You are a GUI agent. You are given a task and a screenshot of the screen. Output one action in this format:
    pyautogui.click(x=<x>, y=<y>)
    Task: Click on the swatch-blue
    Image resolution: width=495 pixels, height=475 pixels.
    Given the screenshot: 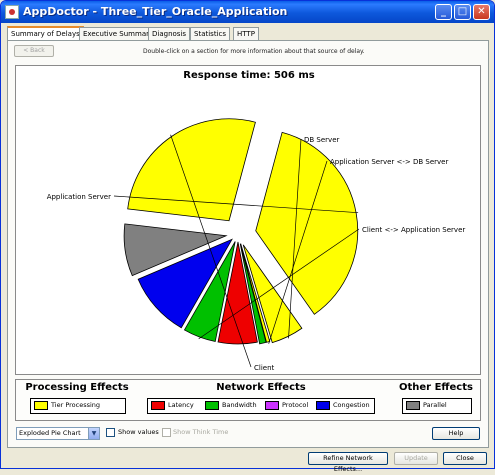 What is the action you would take?
    pyautogui.click(x=323, y=405)
    